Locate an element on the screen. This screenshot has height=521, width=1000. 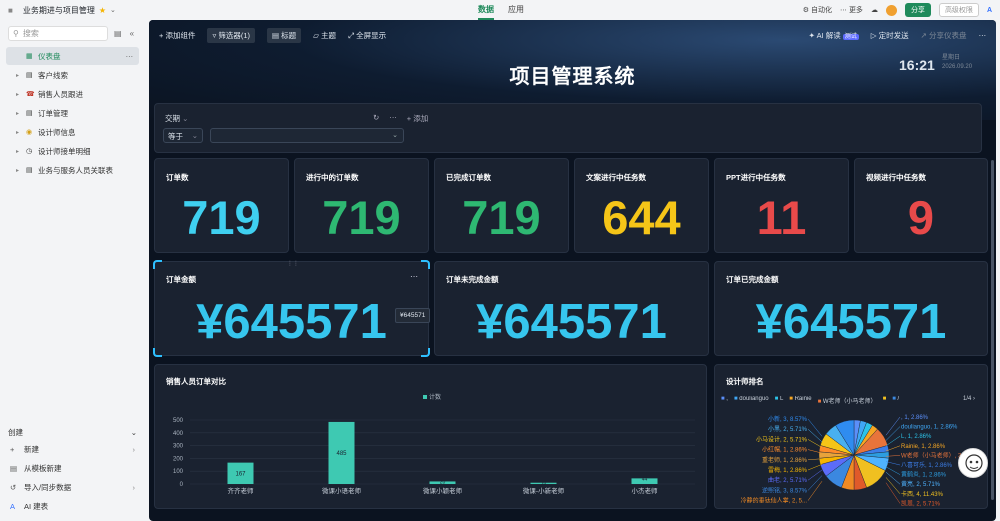
filter-button: ▿ 筛选器(1) is located at coordinates (231, 35).